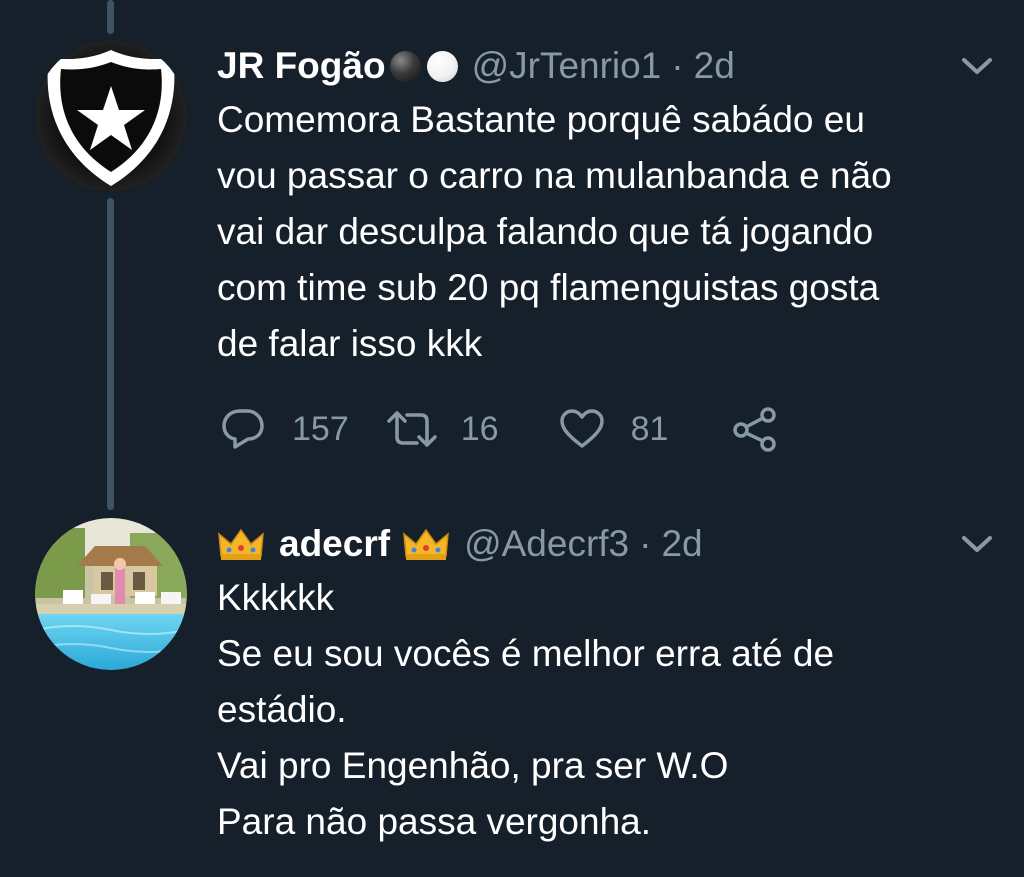 This screenshot has width=1024, height=877. I want to click on share-button, so click(755, 429).